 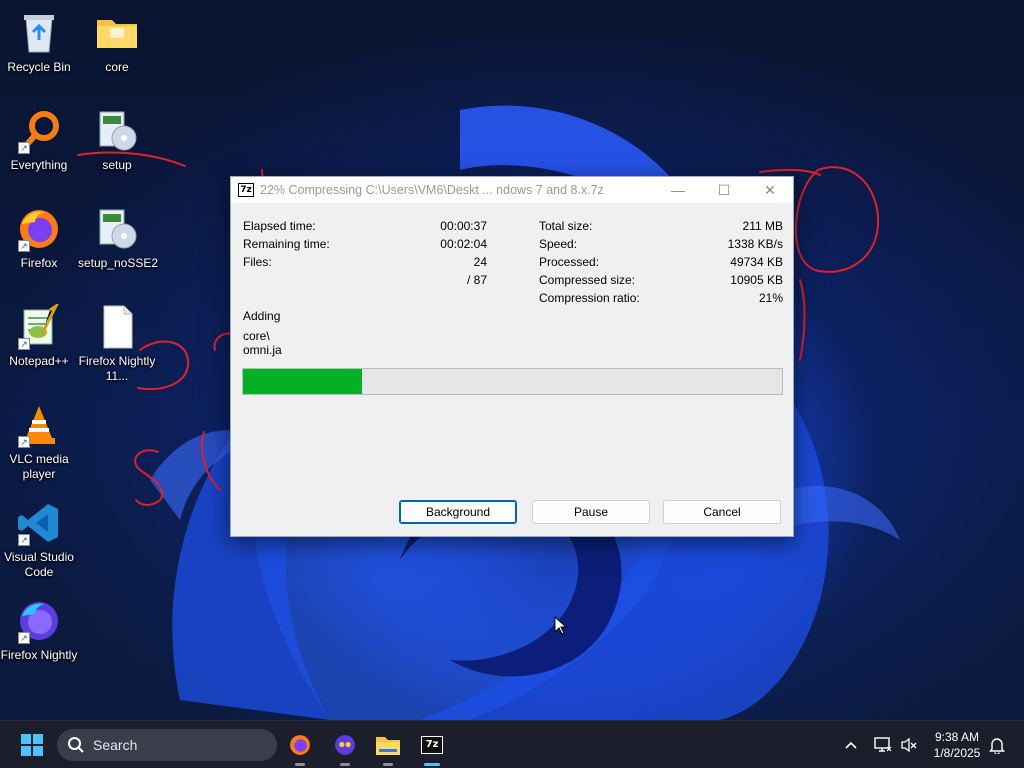 I want to click on current-folder: core\, so click(x=256, y=336).